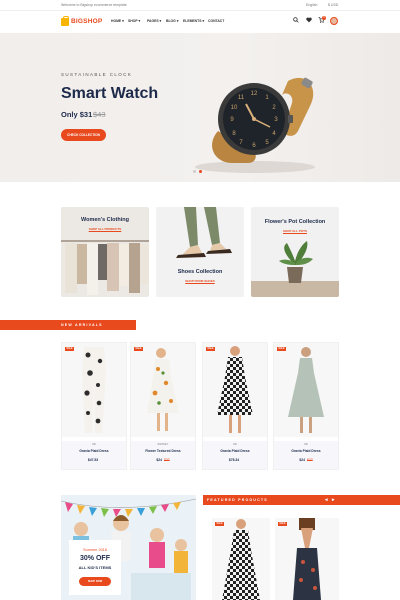 This screenshot has height=600, width=400. Describe the element at coordinates (306, 455) in the screenshot. I see `product-info: LBI Gravia Plaid Dress $24 $33` at that location.